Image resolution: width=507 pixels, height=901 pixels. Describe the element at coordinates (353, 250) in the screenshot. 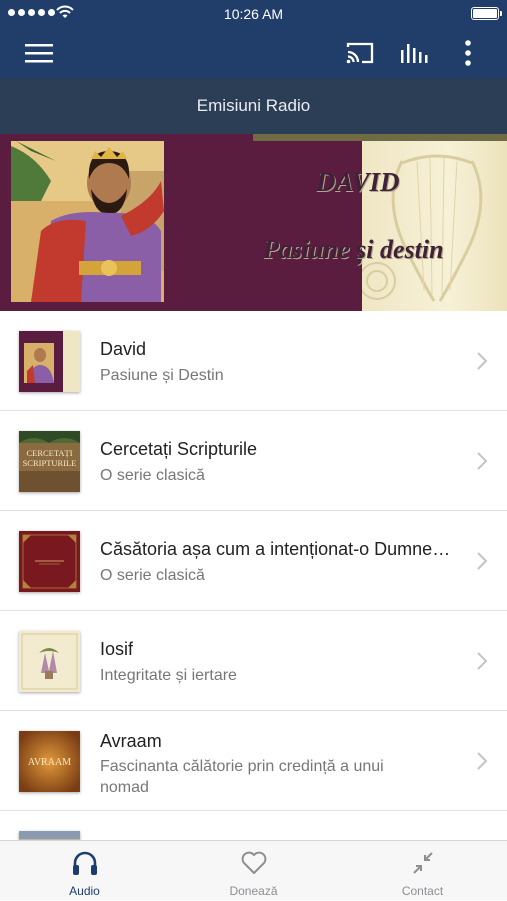

I see `banner-subtitle: Pasiune și destin` at that location.